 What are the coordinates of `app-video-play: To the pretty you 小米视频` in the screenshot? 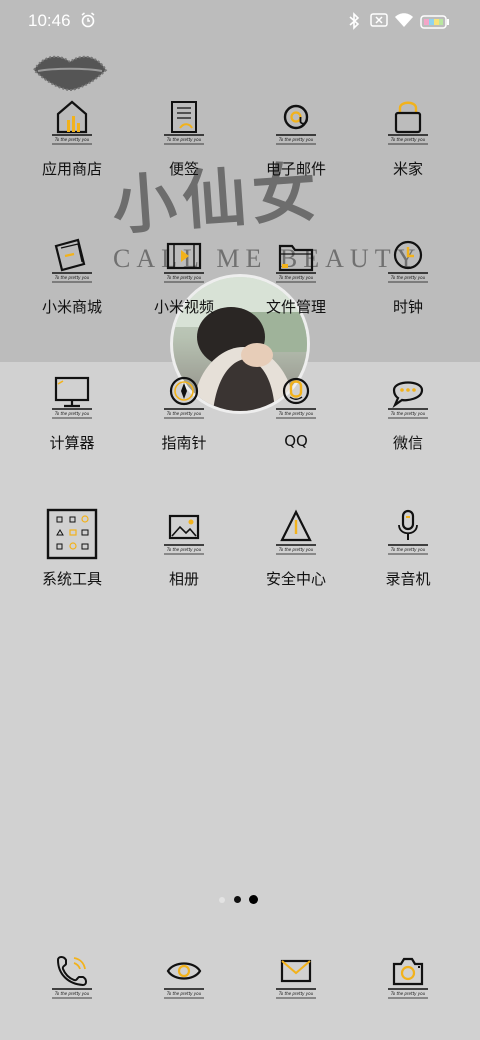 It's located at (184, 294).